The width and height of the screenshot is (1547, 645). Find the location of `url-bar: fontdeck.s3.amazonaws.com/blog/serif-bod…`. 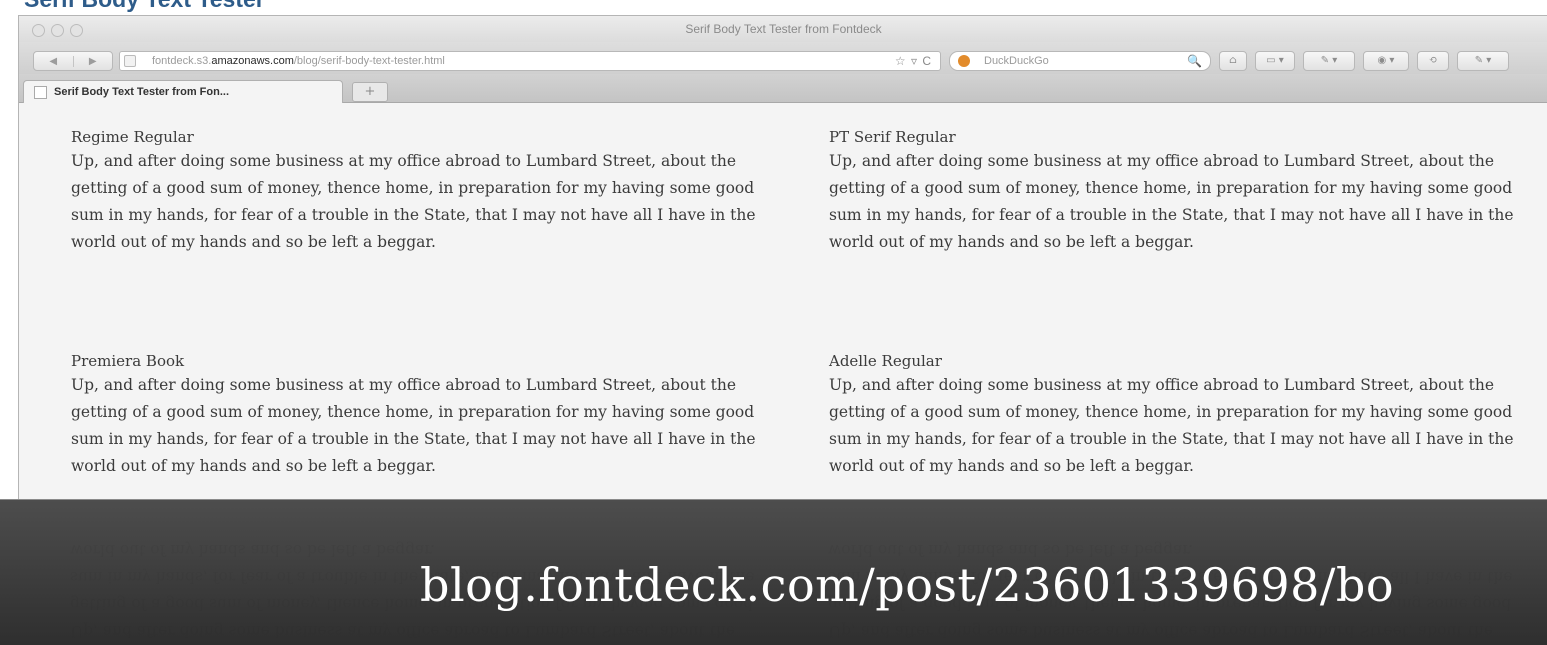

url-bar: fontdeck.s3.amazonaws.com/blog/serif-bod… is located at coordinates (530, 61).